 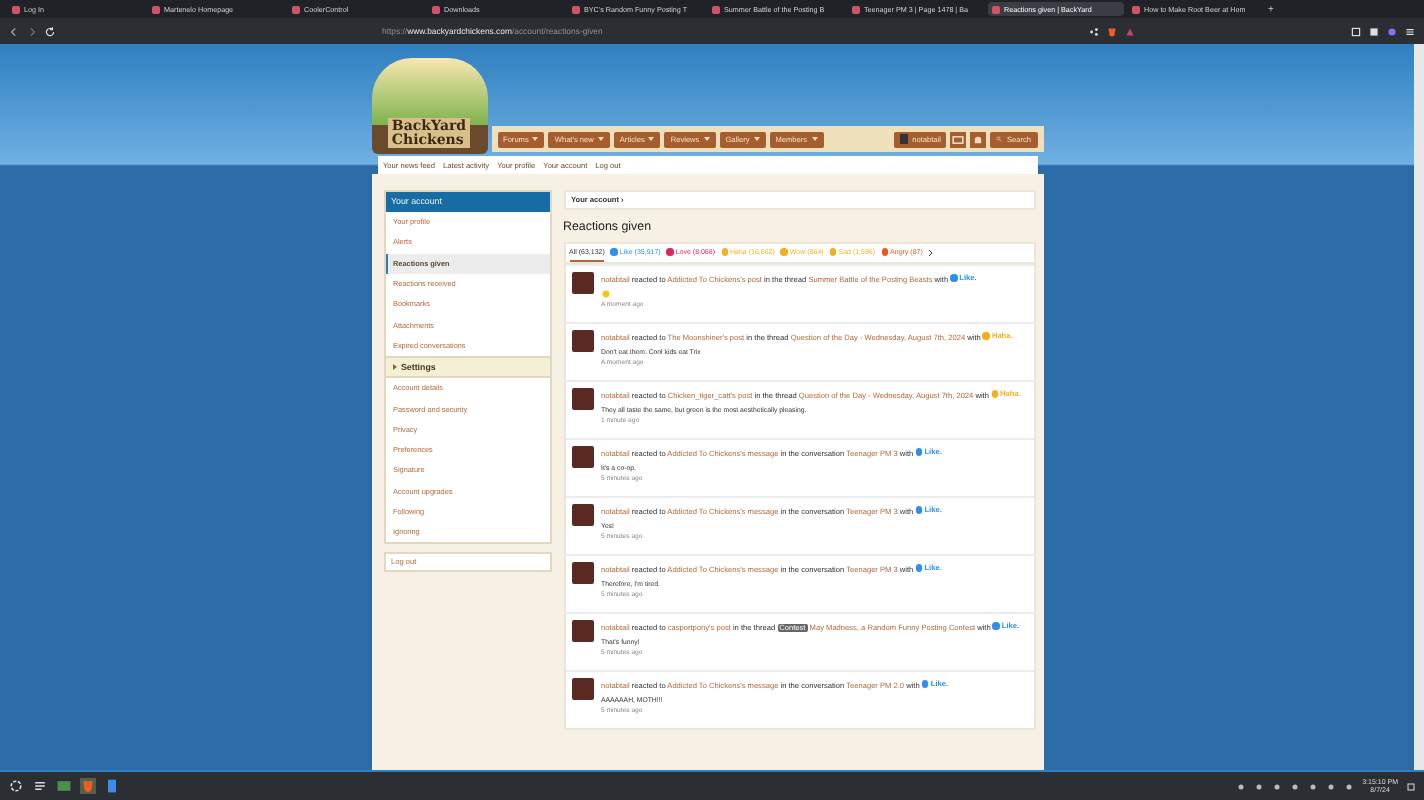 I want to click on share-icon, so click(x=1094, y=31).